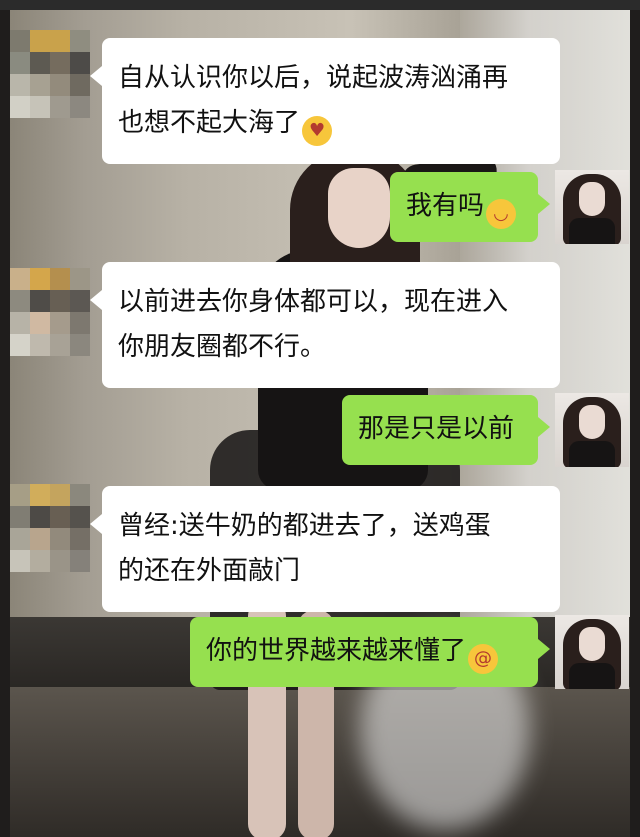 Image resolution: width=640 pixels, height=837 pixels. I want to click on message-text-line: 的还在外面敲门, so click(209, 571).